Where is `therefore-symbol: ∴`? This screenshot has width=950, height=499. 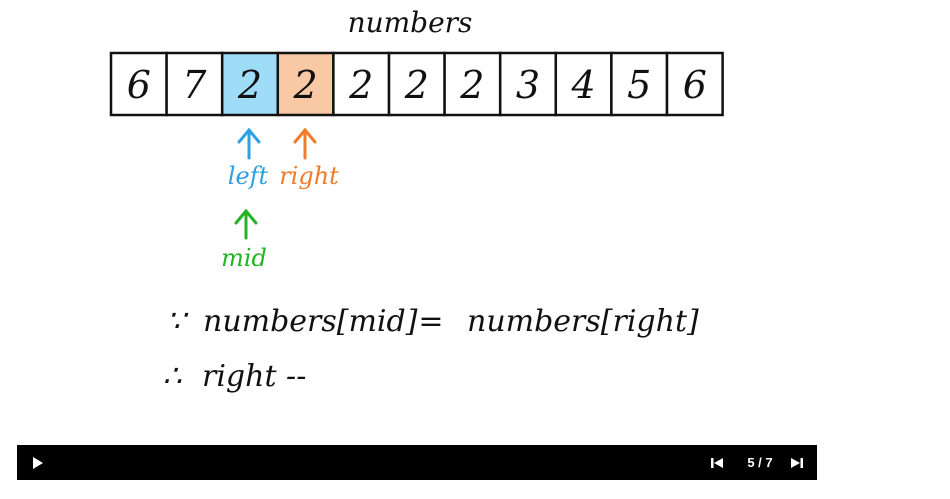 therefore-symbol: ∴ is located at coordinates (171, 376).